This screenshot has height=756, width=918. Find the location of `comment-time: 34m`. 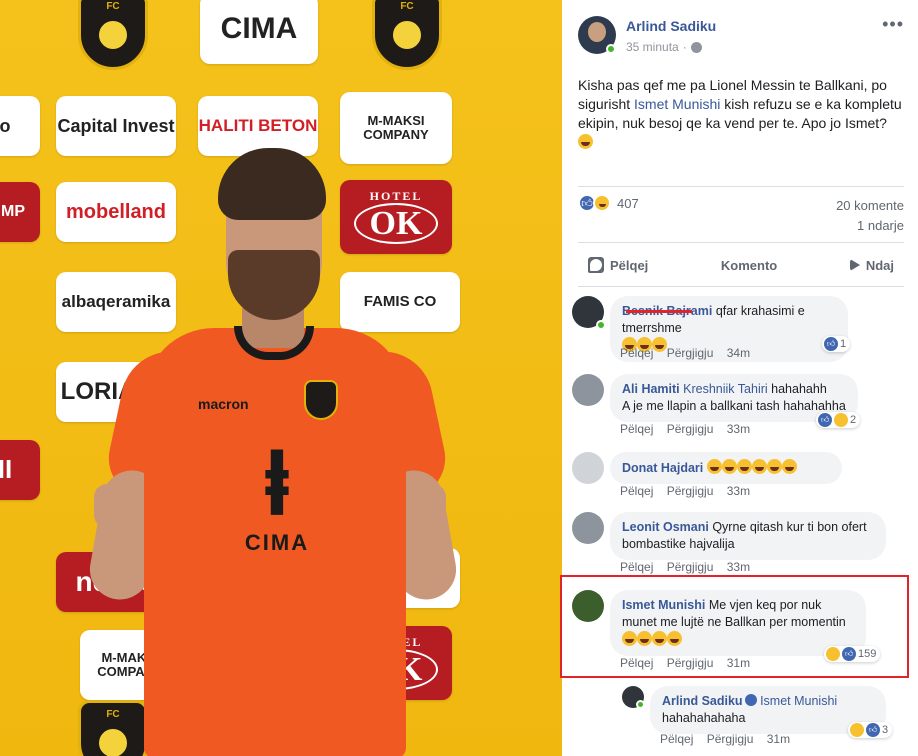

comment-time: 34m is located at coordinates (738, 353).